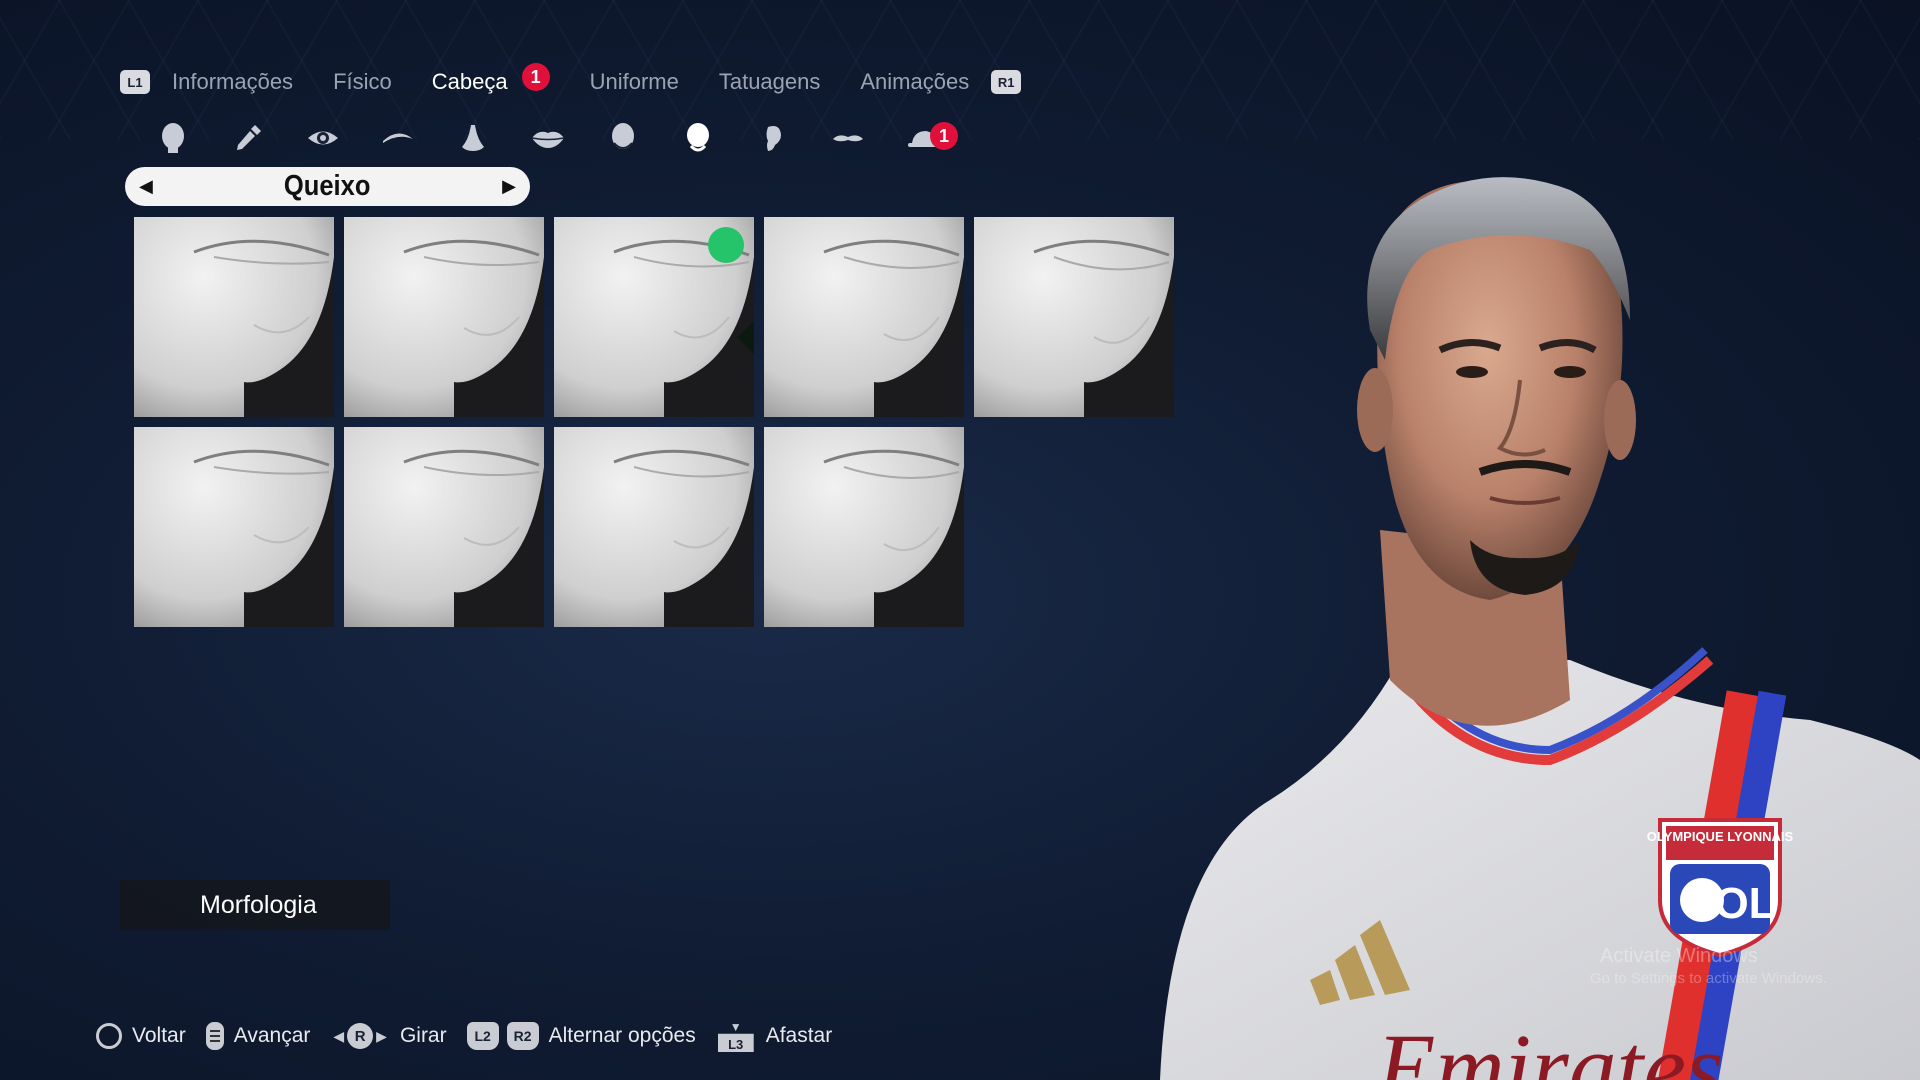 Image resolution: width=1920 pixels, height=1080 pixels. Describe the element at coordinates (1720, 836) in the screenshot. I see `crest-text: OLYMPIQUE LYONNAIS` at that location.